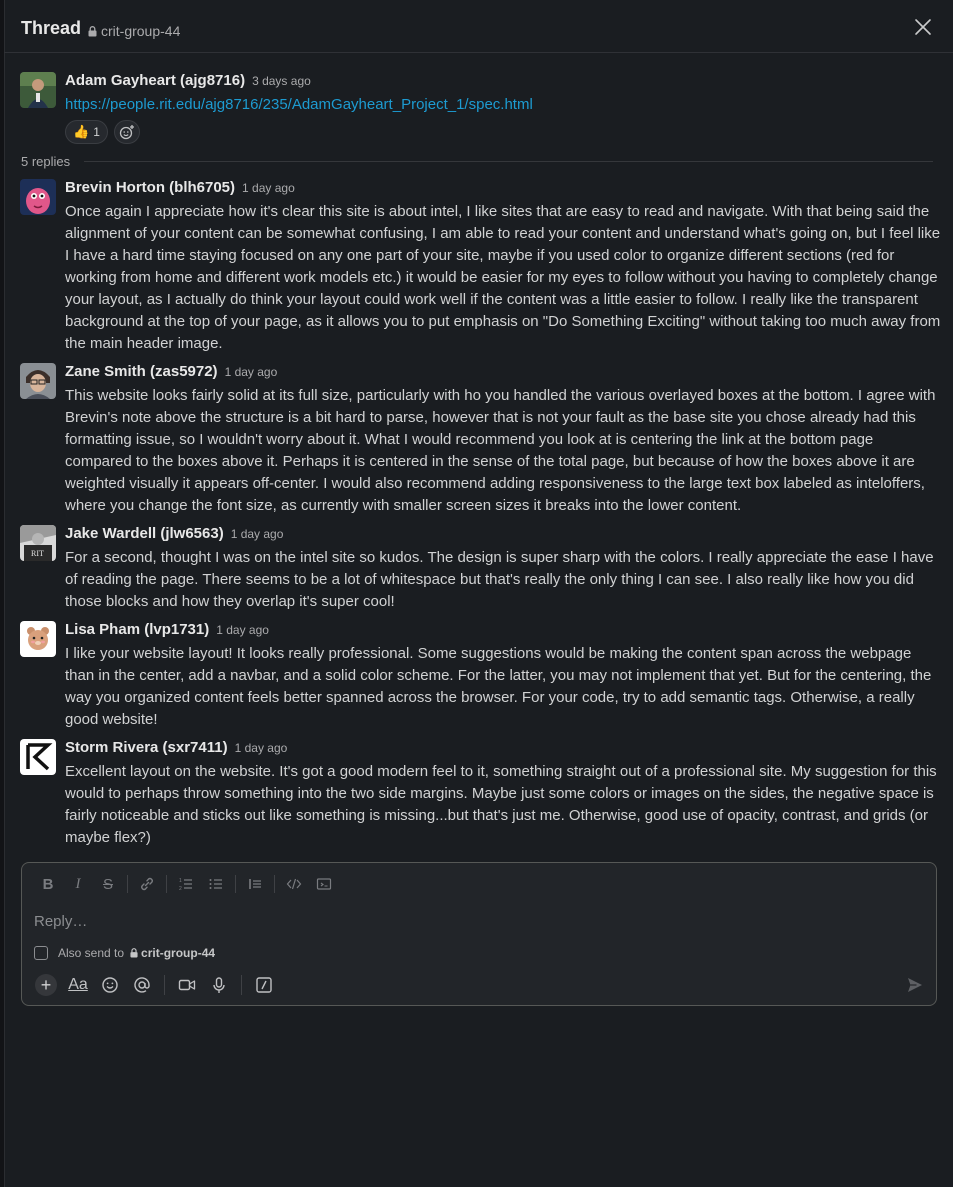  I want to click on emoji-icon, so click(110, 985).